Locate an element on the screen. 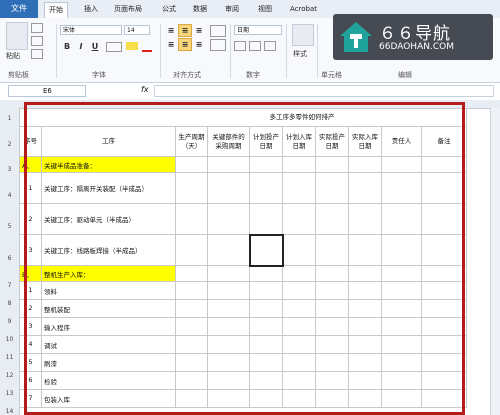 This screenshot has width=500, height=415. row-number-cell: 1 is located at coordinates (30, 188).